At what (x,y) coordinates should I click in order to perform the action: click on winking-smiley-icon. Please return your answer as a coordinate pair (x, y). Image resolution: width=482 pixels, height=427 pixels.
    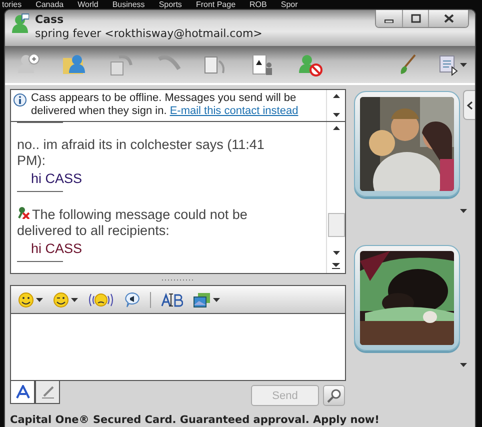
    Looking at the image, I should click on (61, 300).